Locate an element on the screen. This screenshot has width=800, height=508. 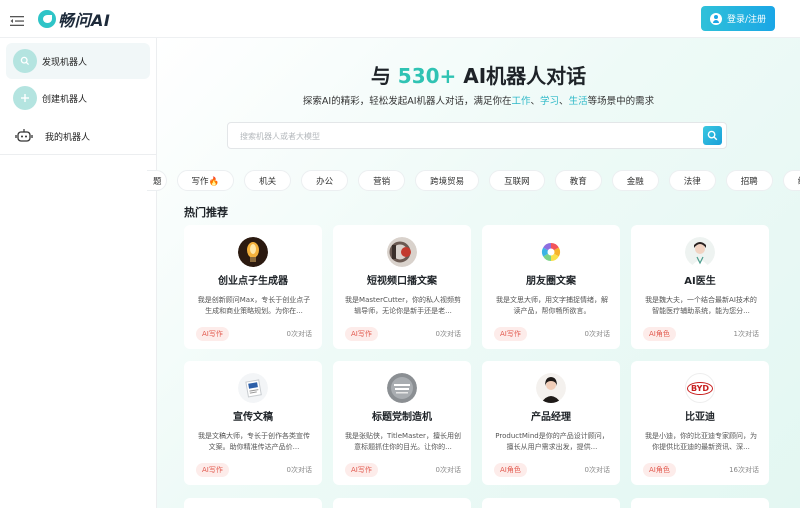
robot-name: 比亚迪 is located at coordinates (700, 417).